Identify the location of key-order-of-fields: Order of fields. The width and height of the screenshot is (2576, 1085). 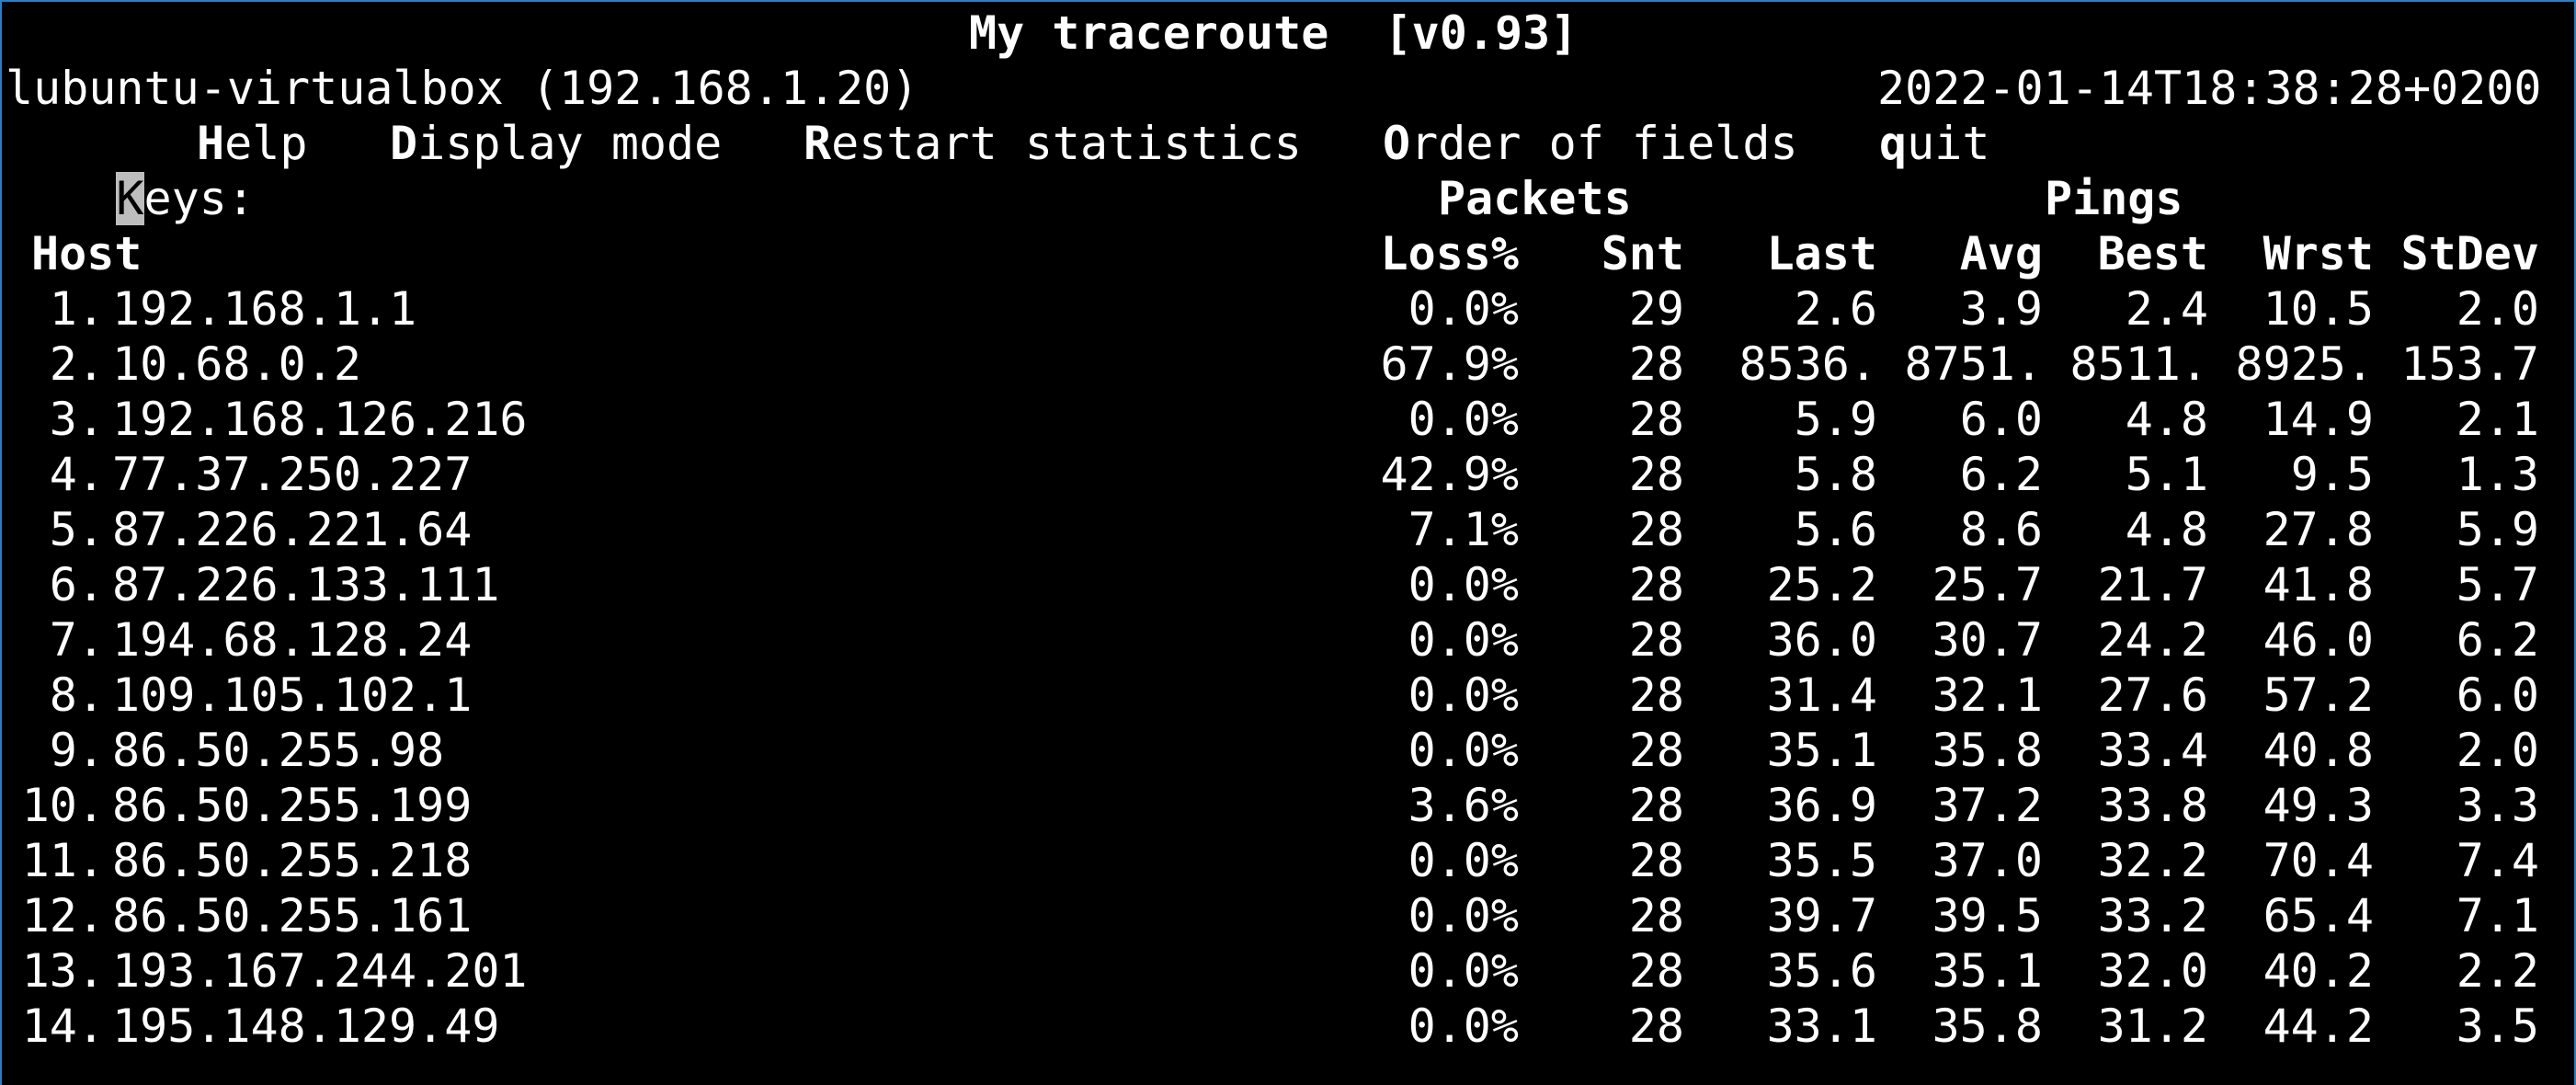
(1590, 143).